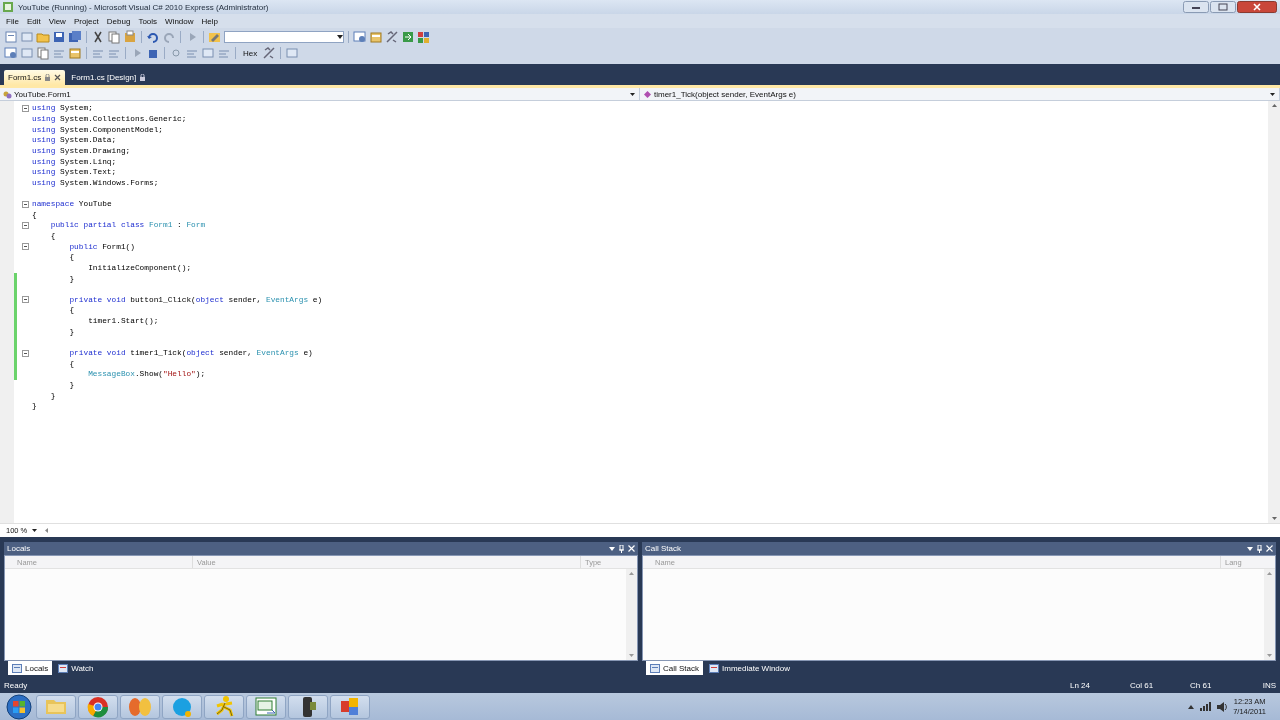 Image resolution: width=1280 pixels, height=720 pixels. I want to click on undo-icon, so click(153, 37).